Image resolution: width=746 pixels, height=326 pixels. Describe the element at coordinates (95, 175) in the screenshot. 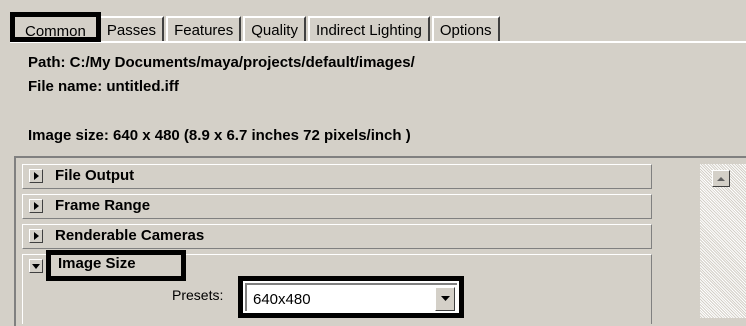

I see `section-label: File Output` at that location.